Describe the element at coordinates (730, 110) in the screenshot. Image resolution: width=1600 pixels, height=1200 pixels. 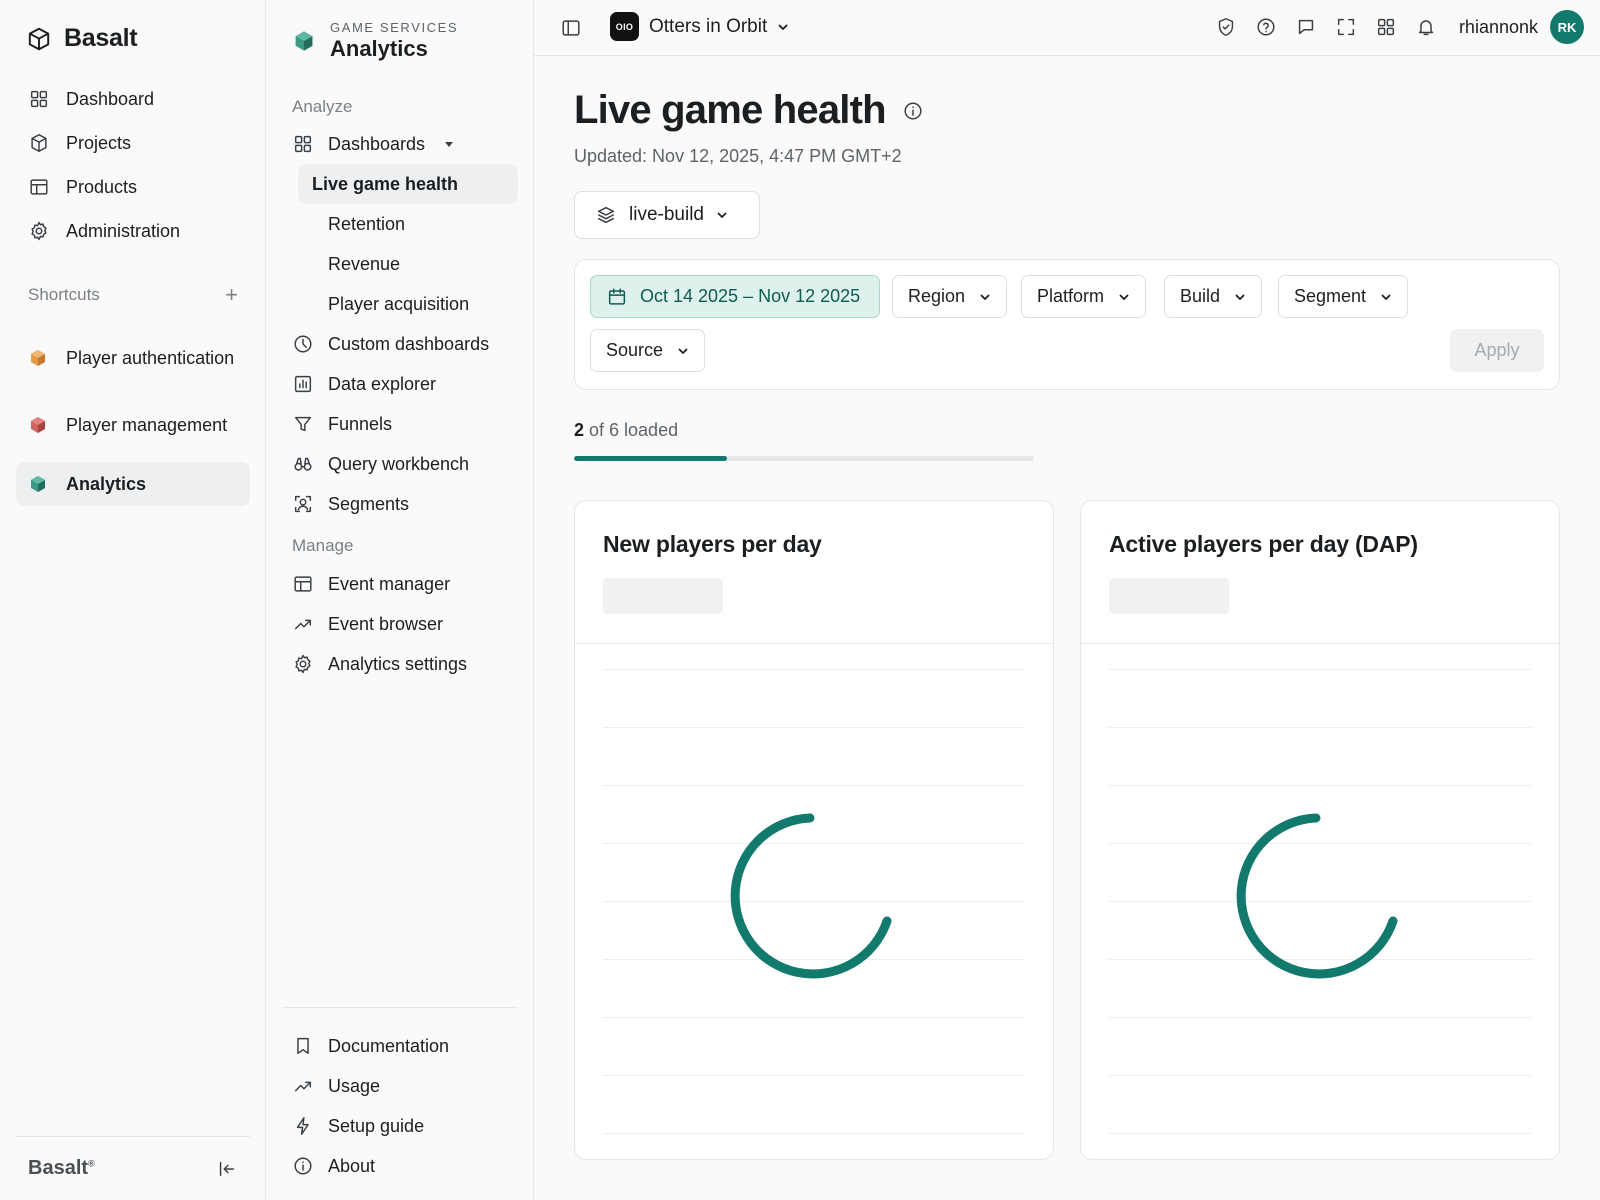
I see `page-title: Live game health` at that location.